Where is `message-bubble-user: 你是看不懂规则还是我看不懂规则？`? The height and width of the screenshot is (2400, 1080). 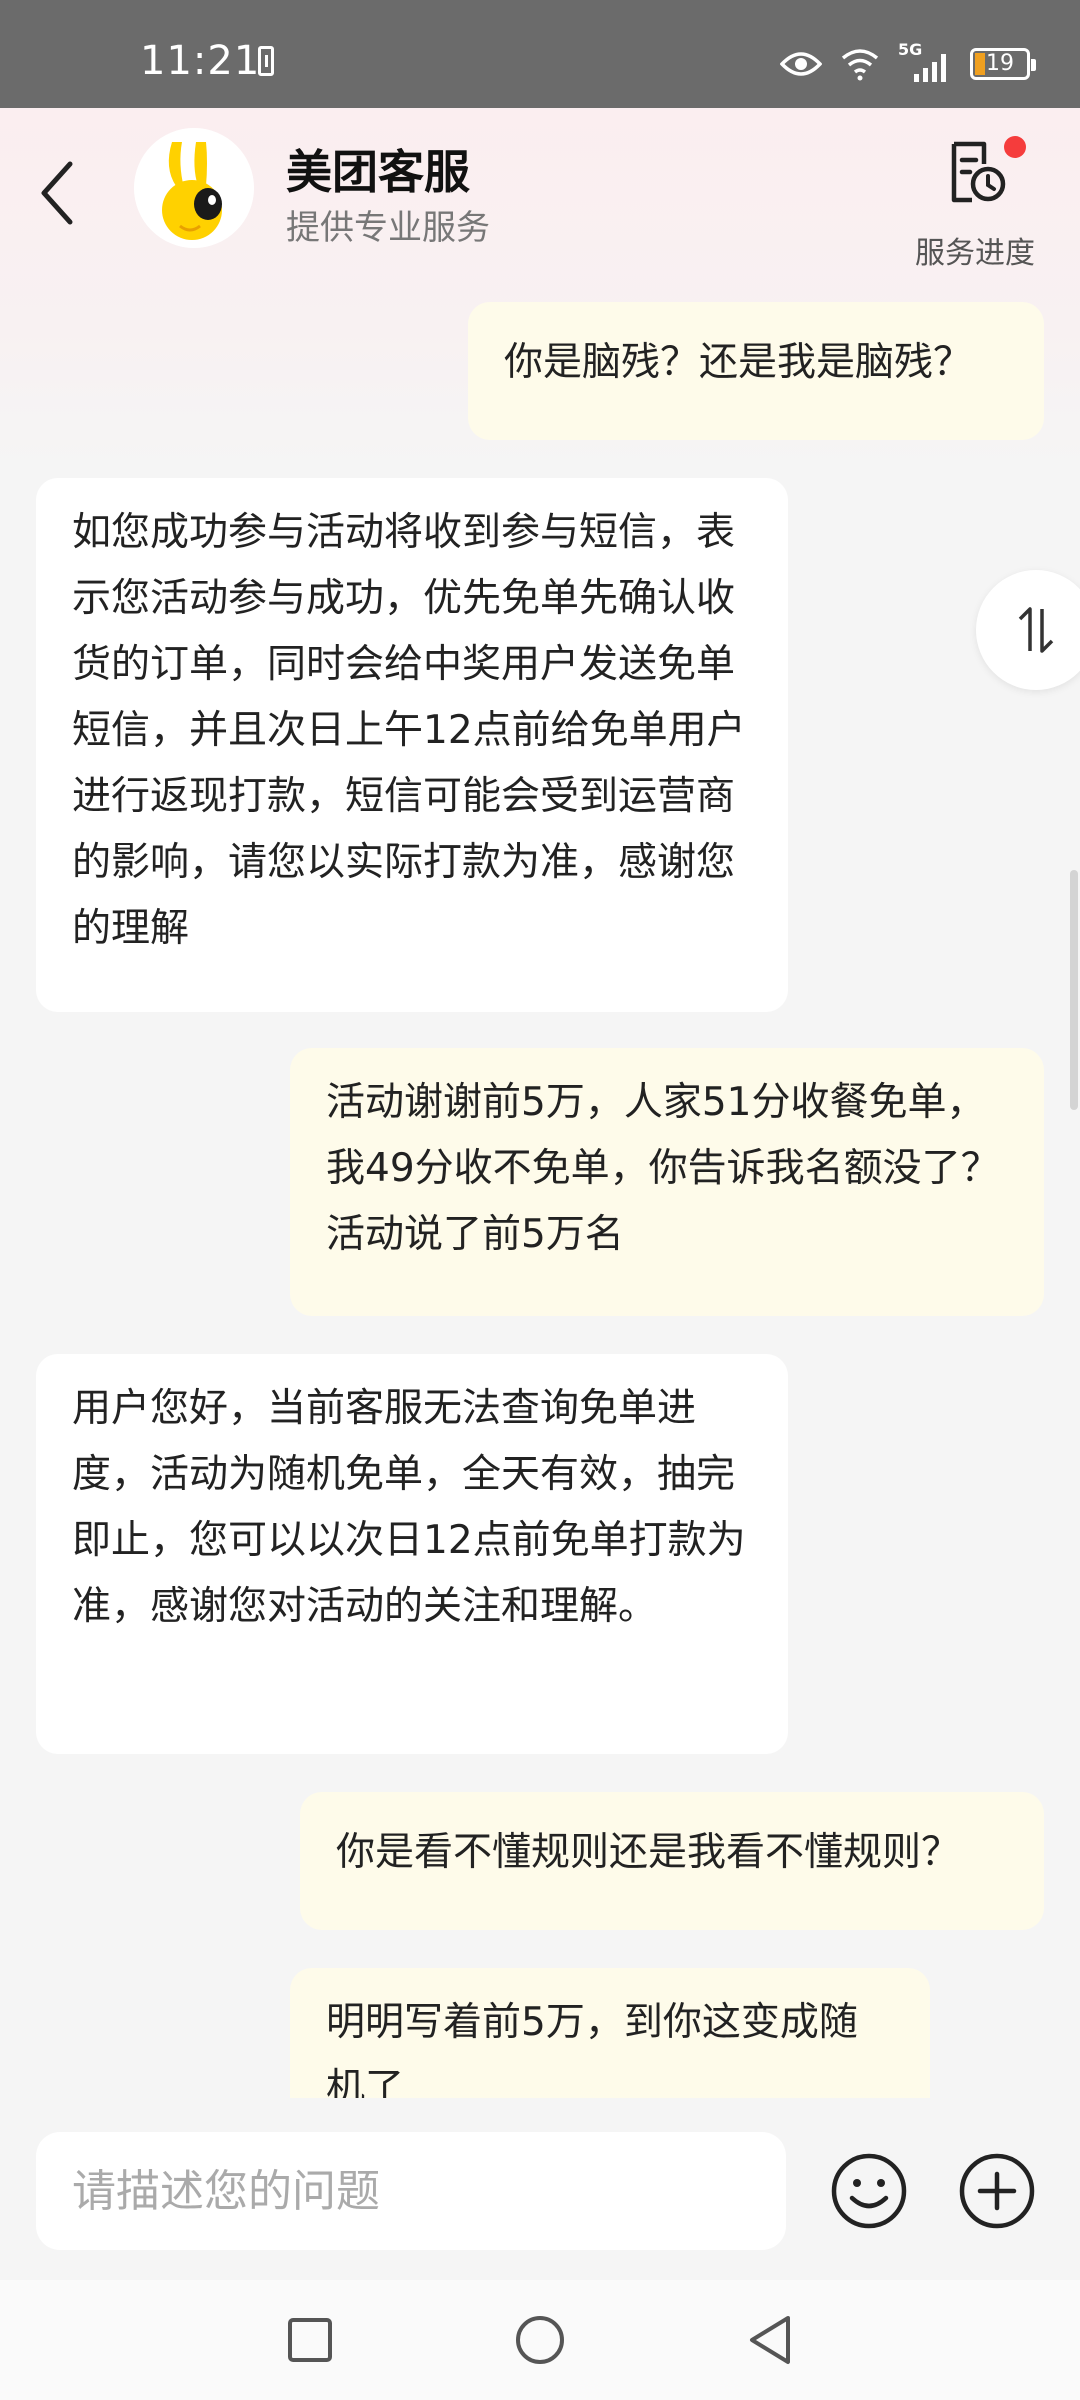 message-bubble-user: 你是看不懂规则还是我看不懂规则？ is located at coordinates (672, 1861).